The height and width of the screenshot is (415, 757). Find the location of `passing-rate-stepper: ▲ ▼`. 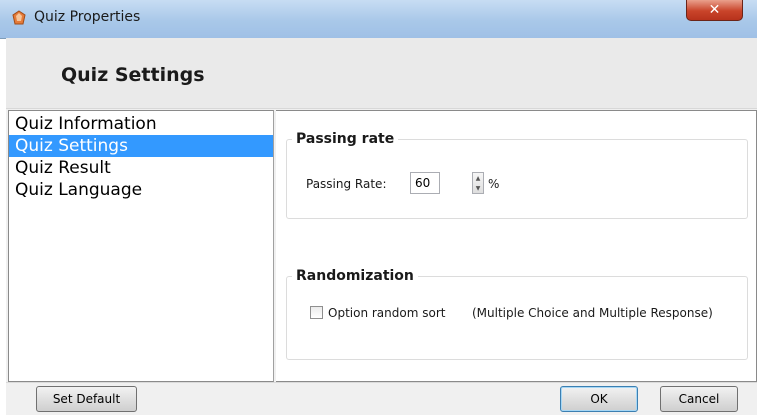

passing-rate-stepper: ▲ ▼ is located at coordinates (478, 183).